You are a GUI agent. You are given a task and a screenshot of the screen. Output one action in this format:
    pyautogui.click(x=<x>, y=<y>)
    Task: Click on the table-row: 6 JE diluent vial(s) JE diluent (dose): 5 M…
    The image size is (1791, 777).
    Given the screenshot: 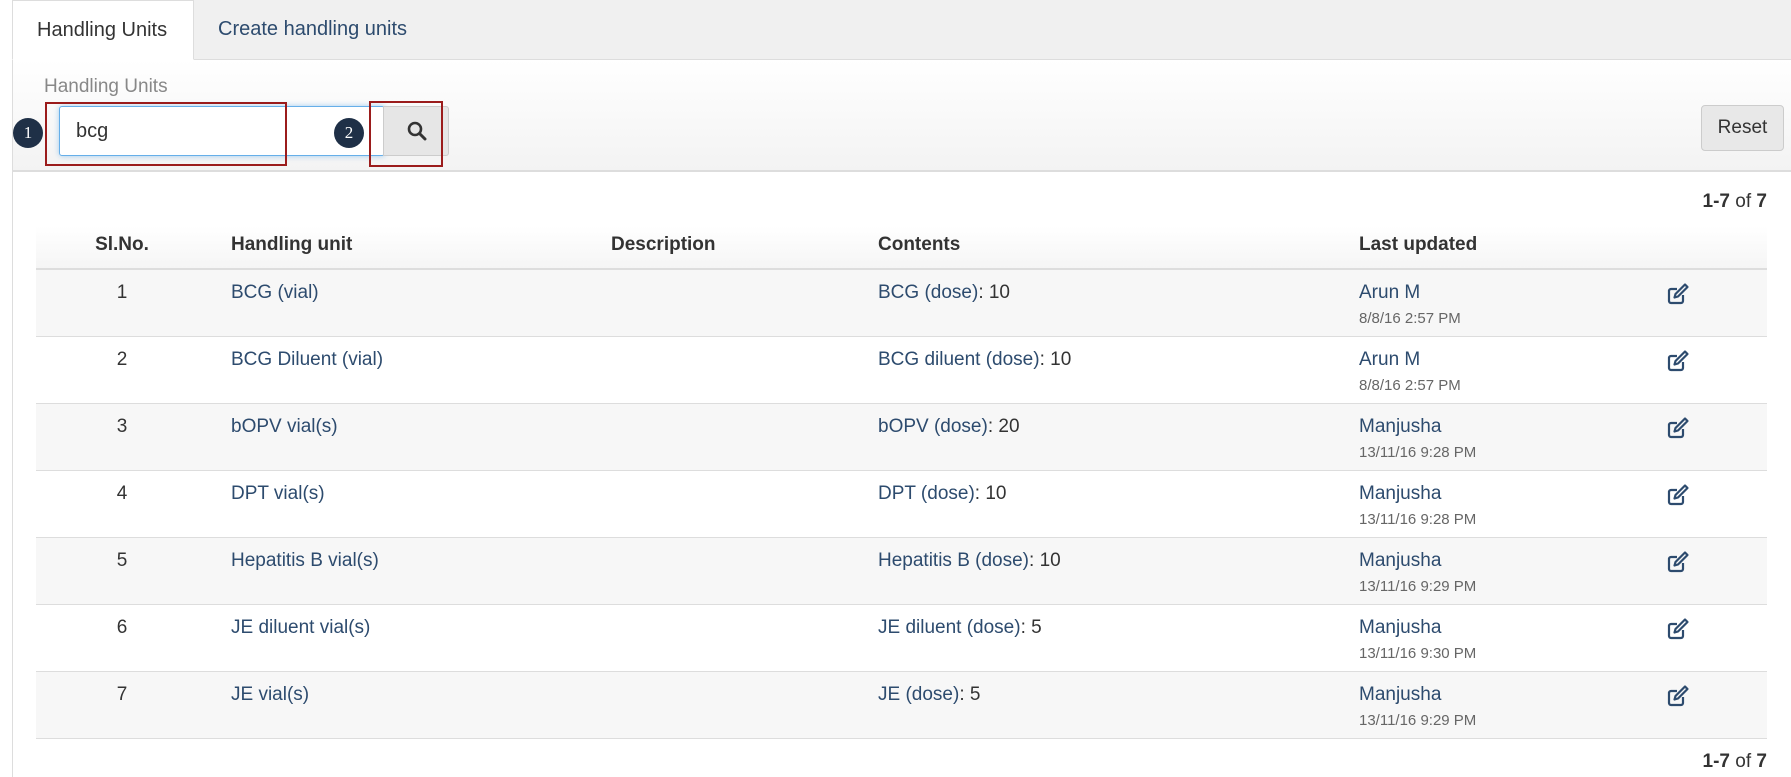 What is the action you would take?
    pyautogui.click(x=901, y=638)
    